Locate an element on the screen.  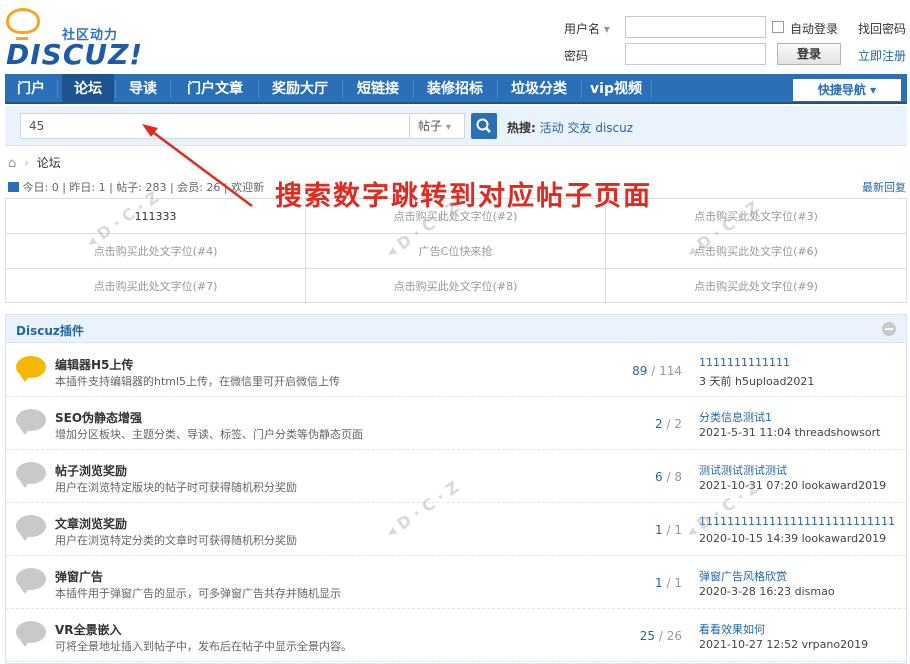
last-post-meta: 2021-10-27 12:52 vrpano2019 is located at coordinates (784, 644).